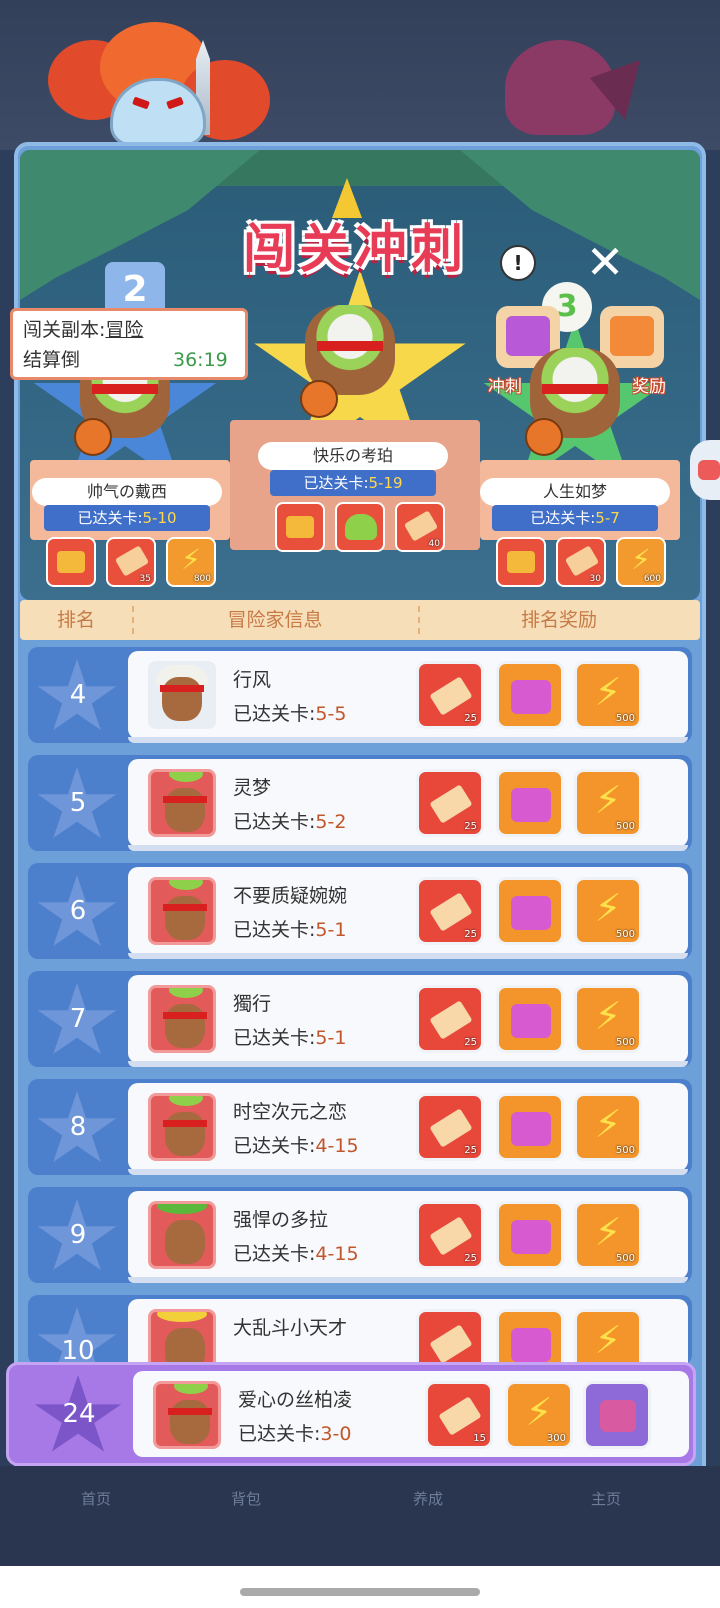 Image resolution: width=720 pixels, height=1608 pixels. I want to click on player-level: 已达关卡:5-1, so click(290, 930).